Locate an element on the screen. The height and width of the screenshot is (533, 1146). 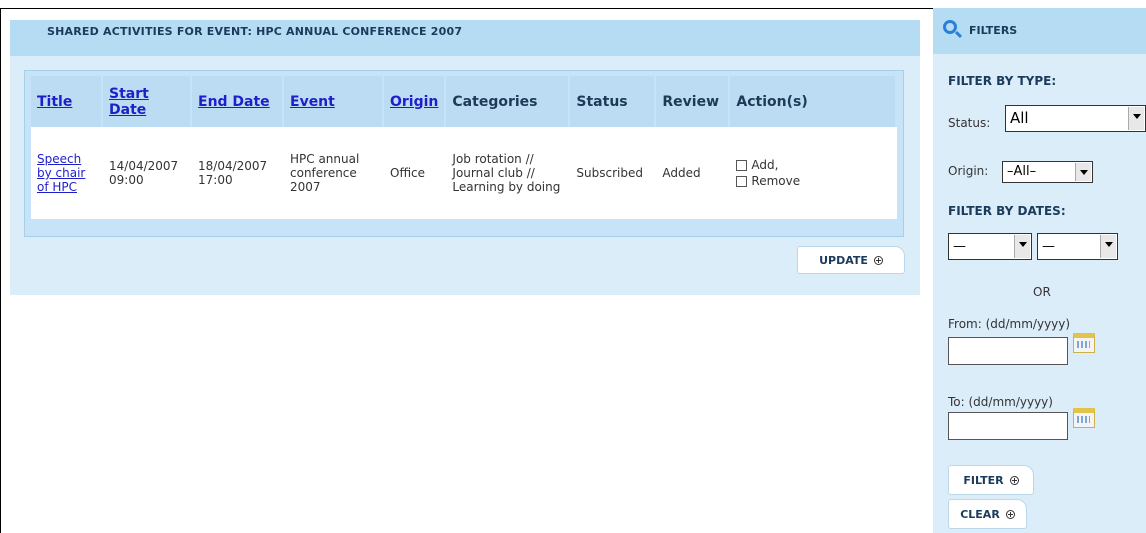
cell-actions: Add, Remove is located at coordinates (813, 173).